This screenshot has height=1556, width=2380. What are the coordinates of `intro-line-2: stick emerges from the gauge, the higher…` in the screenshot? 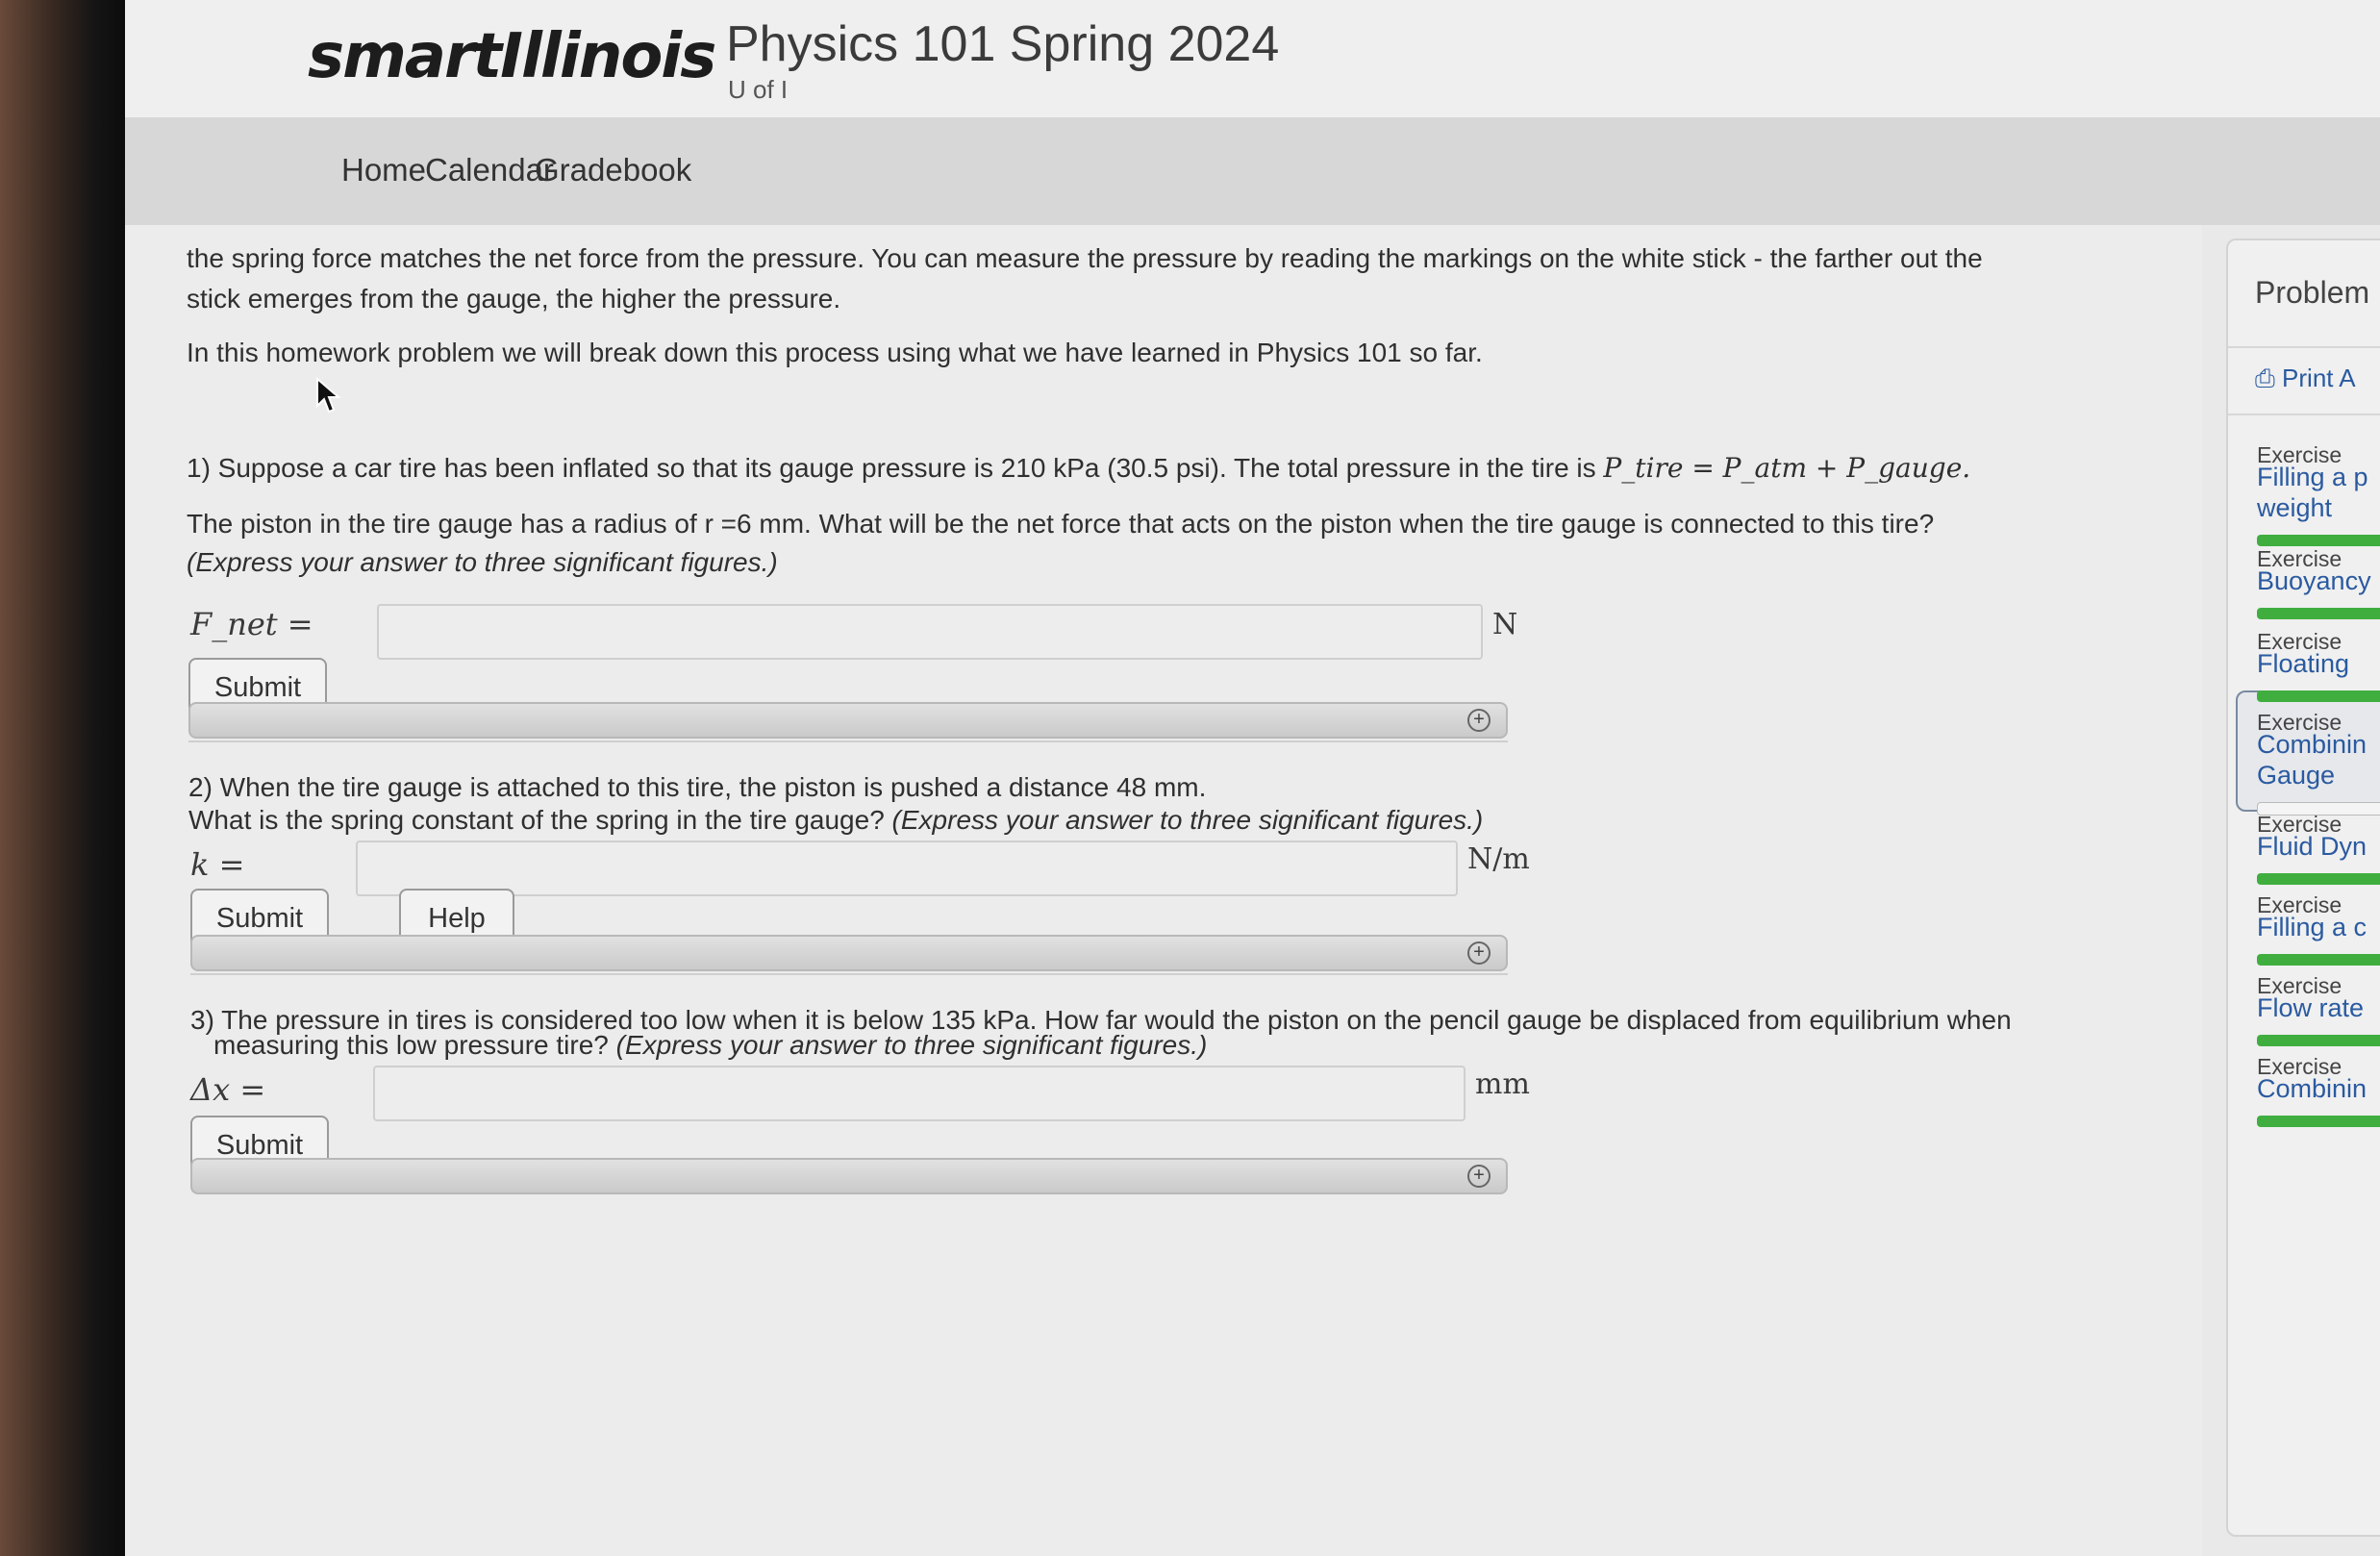 It's located at (514, 299).